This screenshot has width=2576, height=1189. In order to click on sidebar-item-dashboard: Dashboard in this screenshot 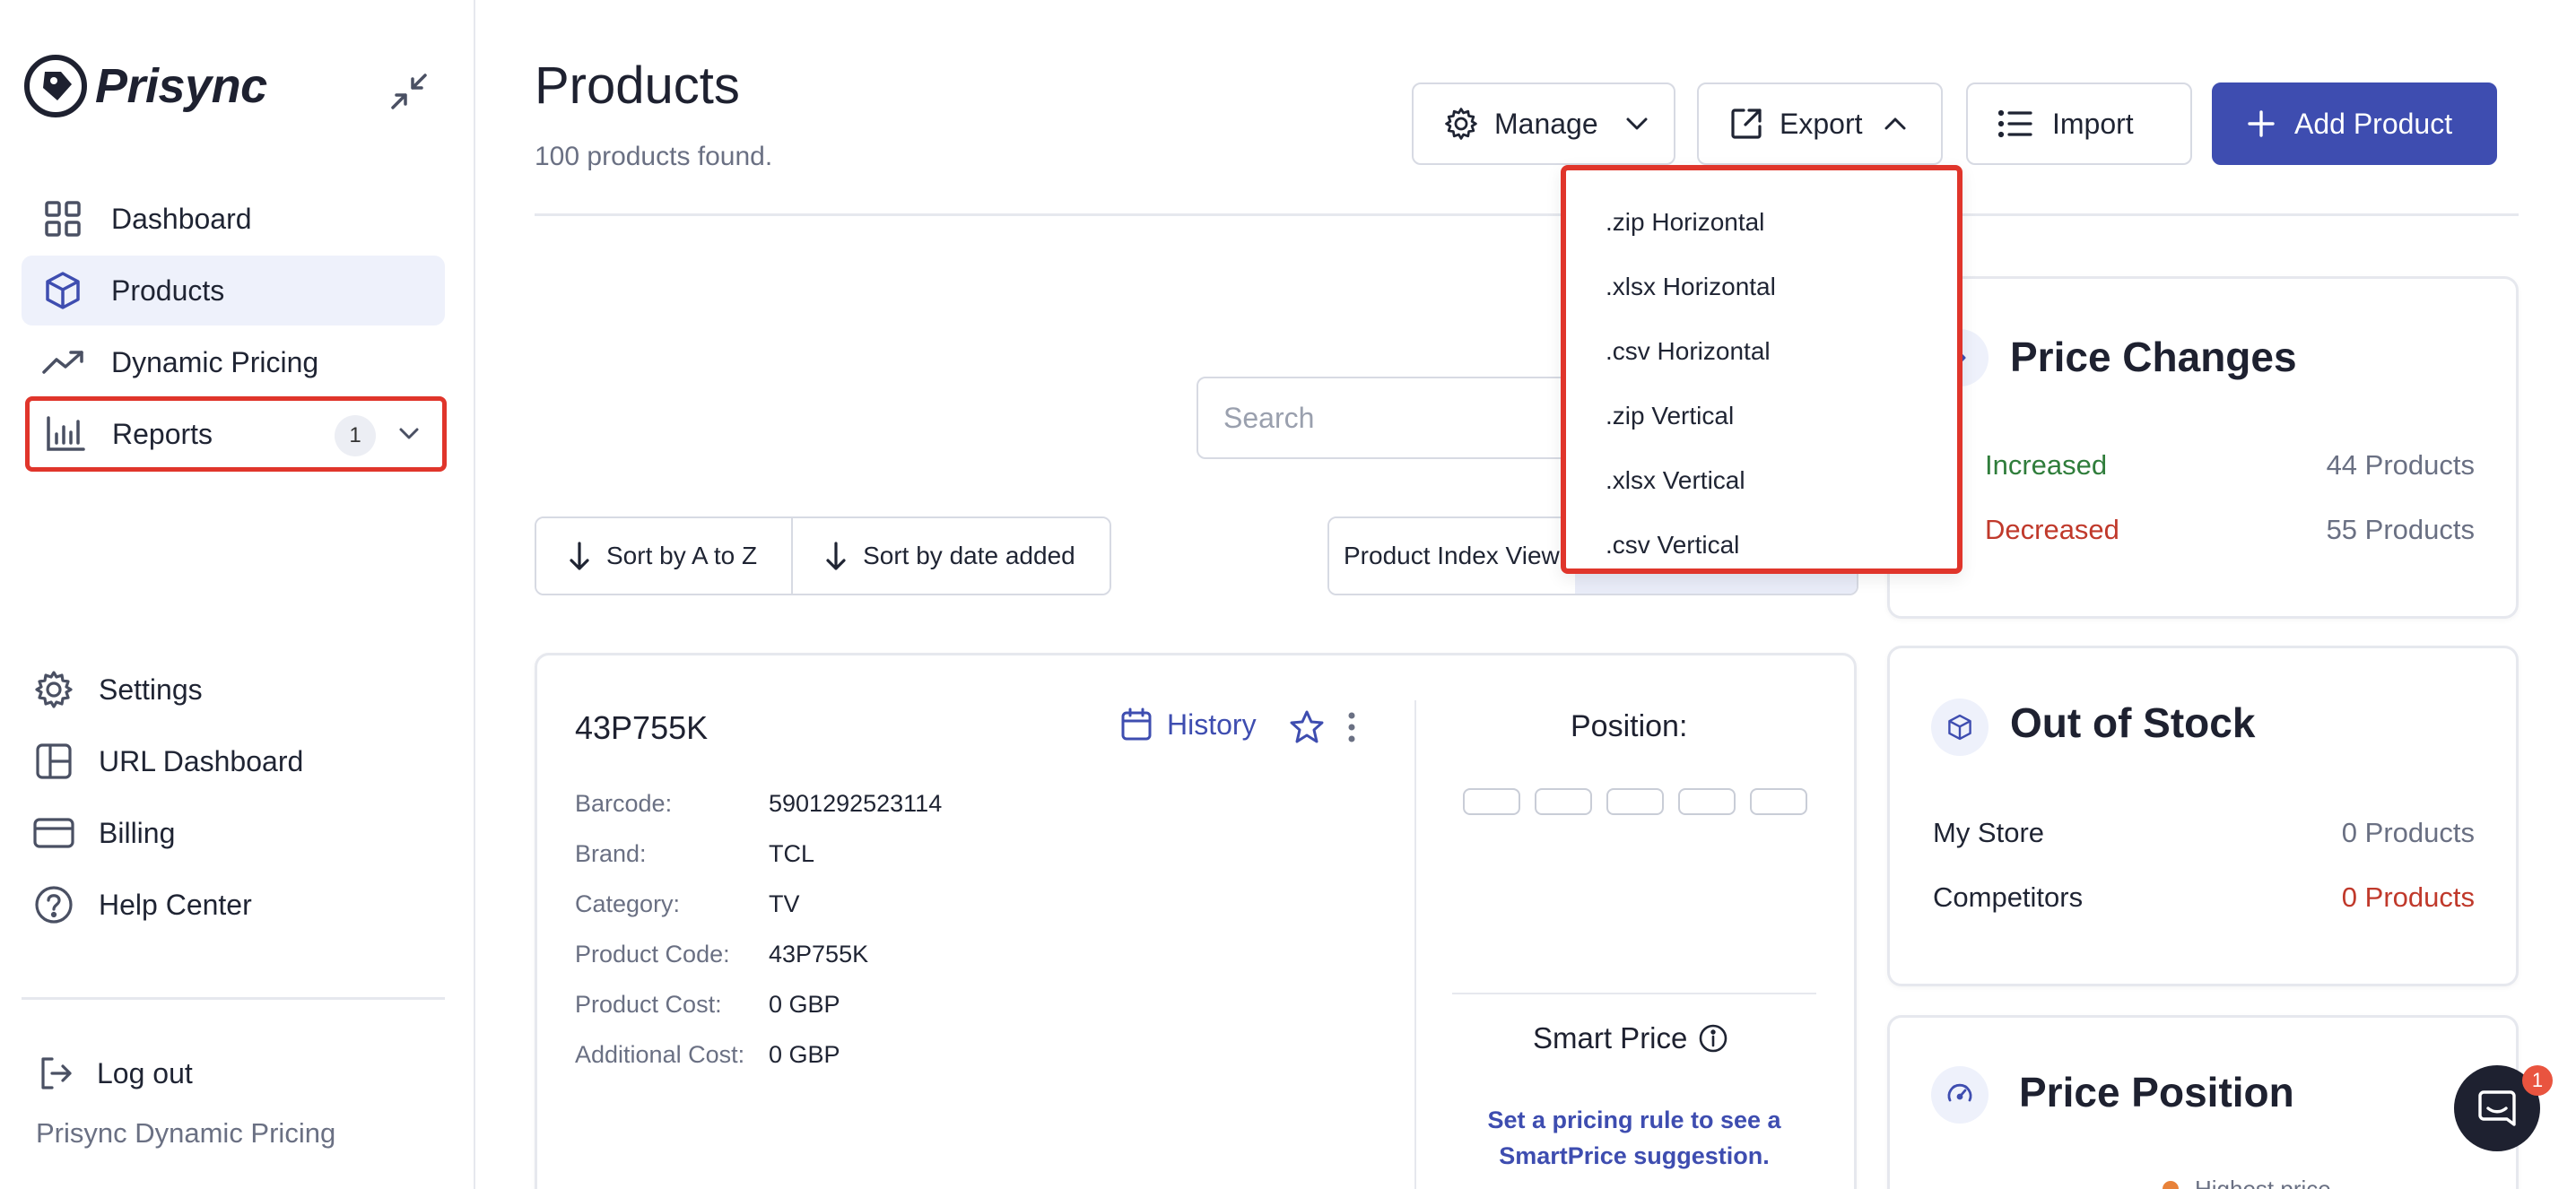, I will do `click(233, 219)`.